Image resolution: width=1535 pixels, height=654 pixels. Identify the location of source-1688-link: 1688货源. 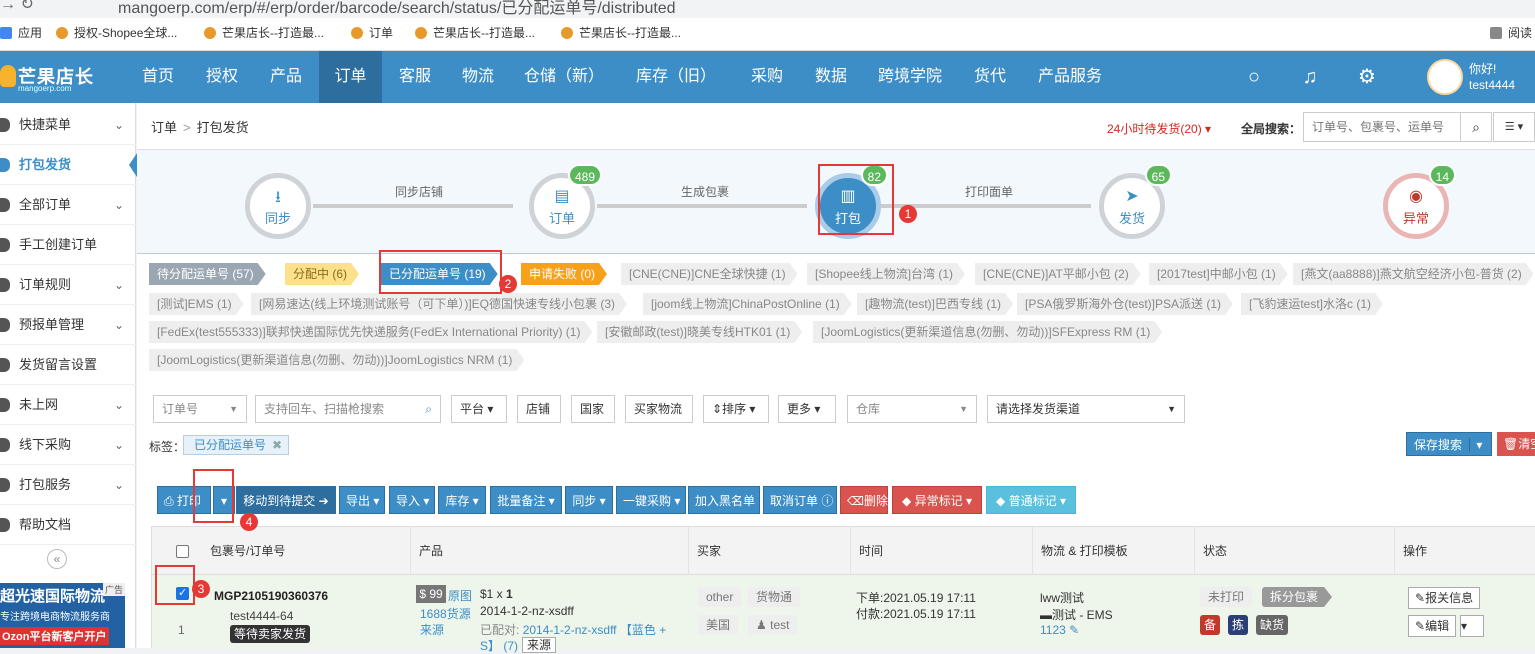
(445, 613).